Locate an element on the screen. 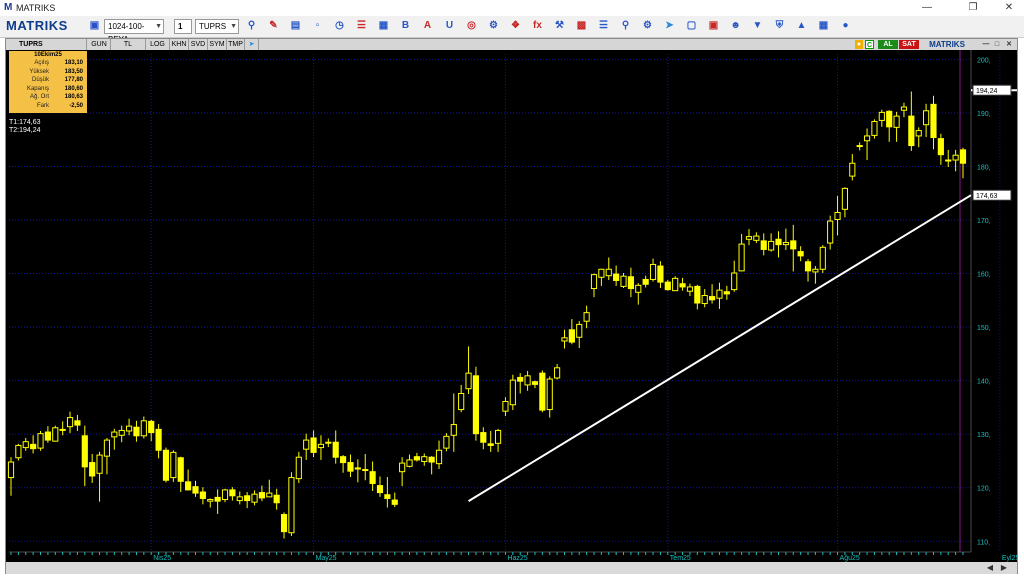  symbol-input: TUPRS ▼ is located at coordinates (217, 26).